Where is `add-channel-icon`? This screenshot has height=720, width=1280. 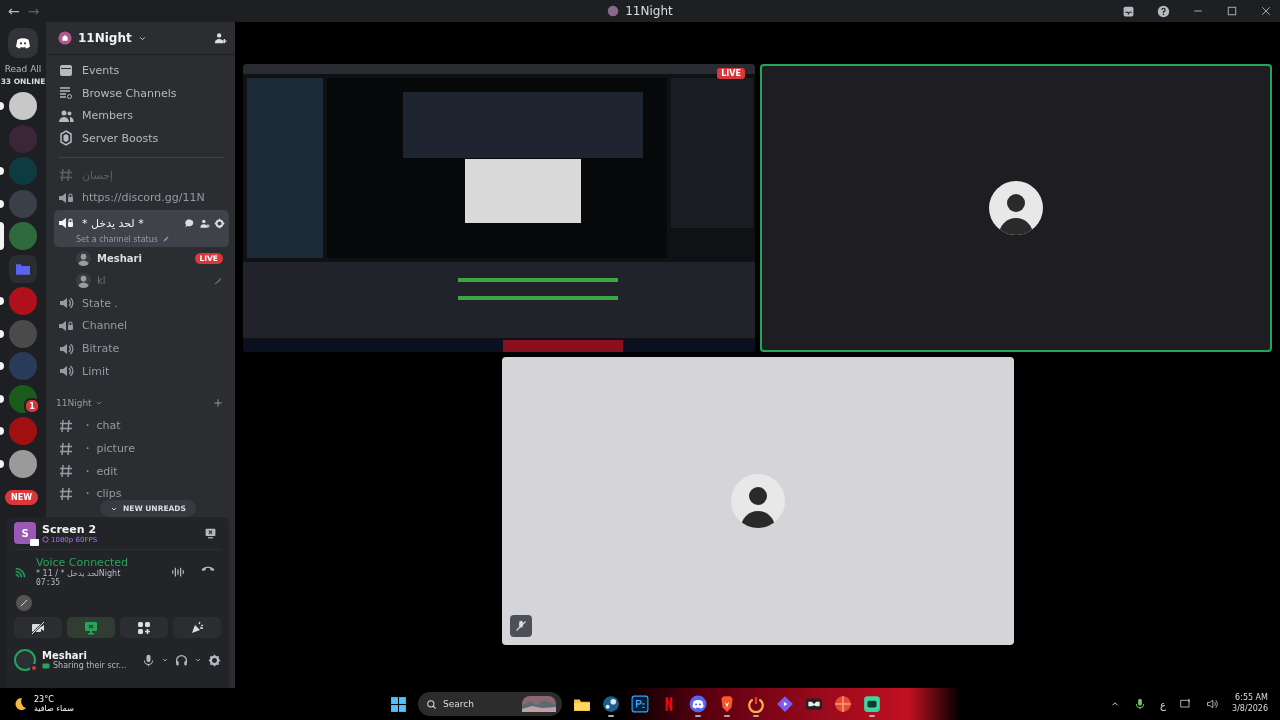 add-channel-icon is located at coordinates (218, 402).